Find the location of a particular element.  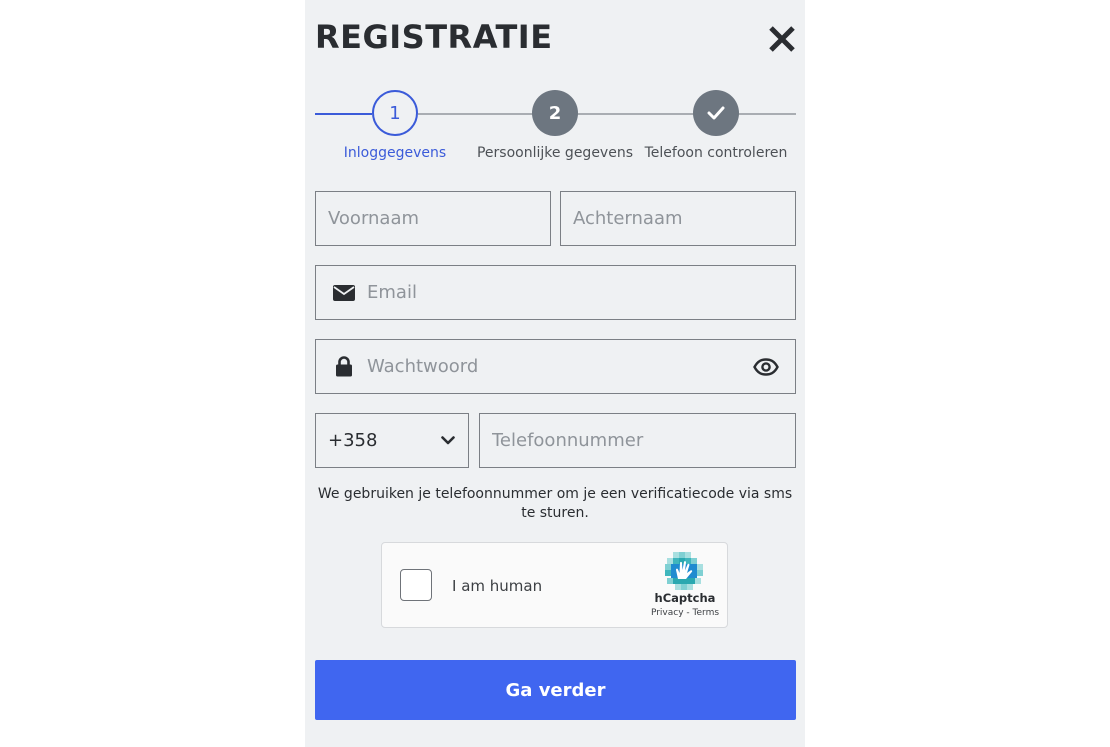

step-2-number: 2 is located at coordinates (555, 113).